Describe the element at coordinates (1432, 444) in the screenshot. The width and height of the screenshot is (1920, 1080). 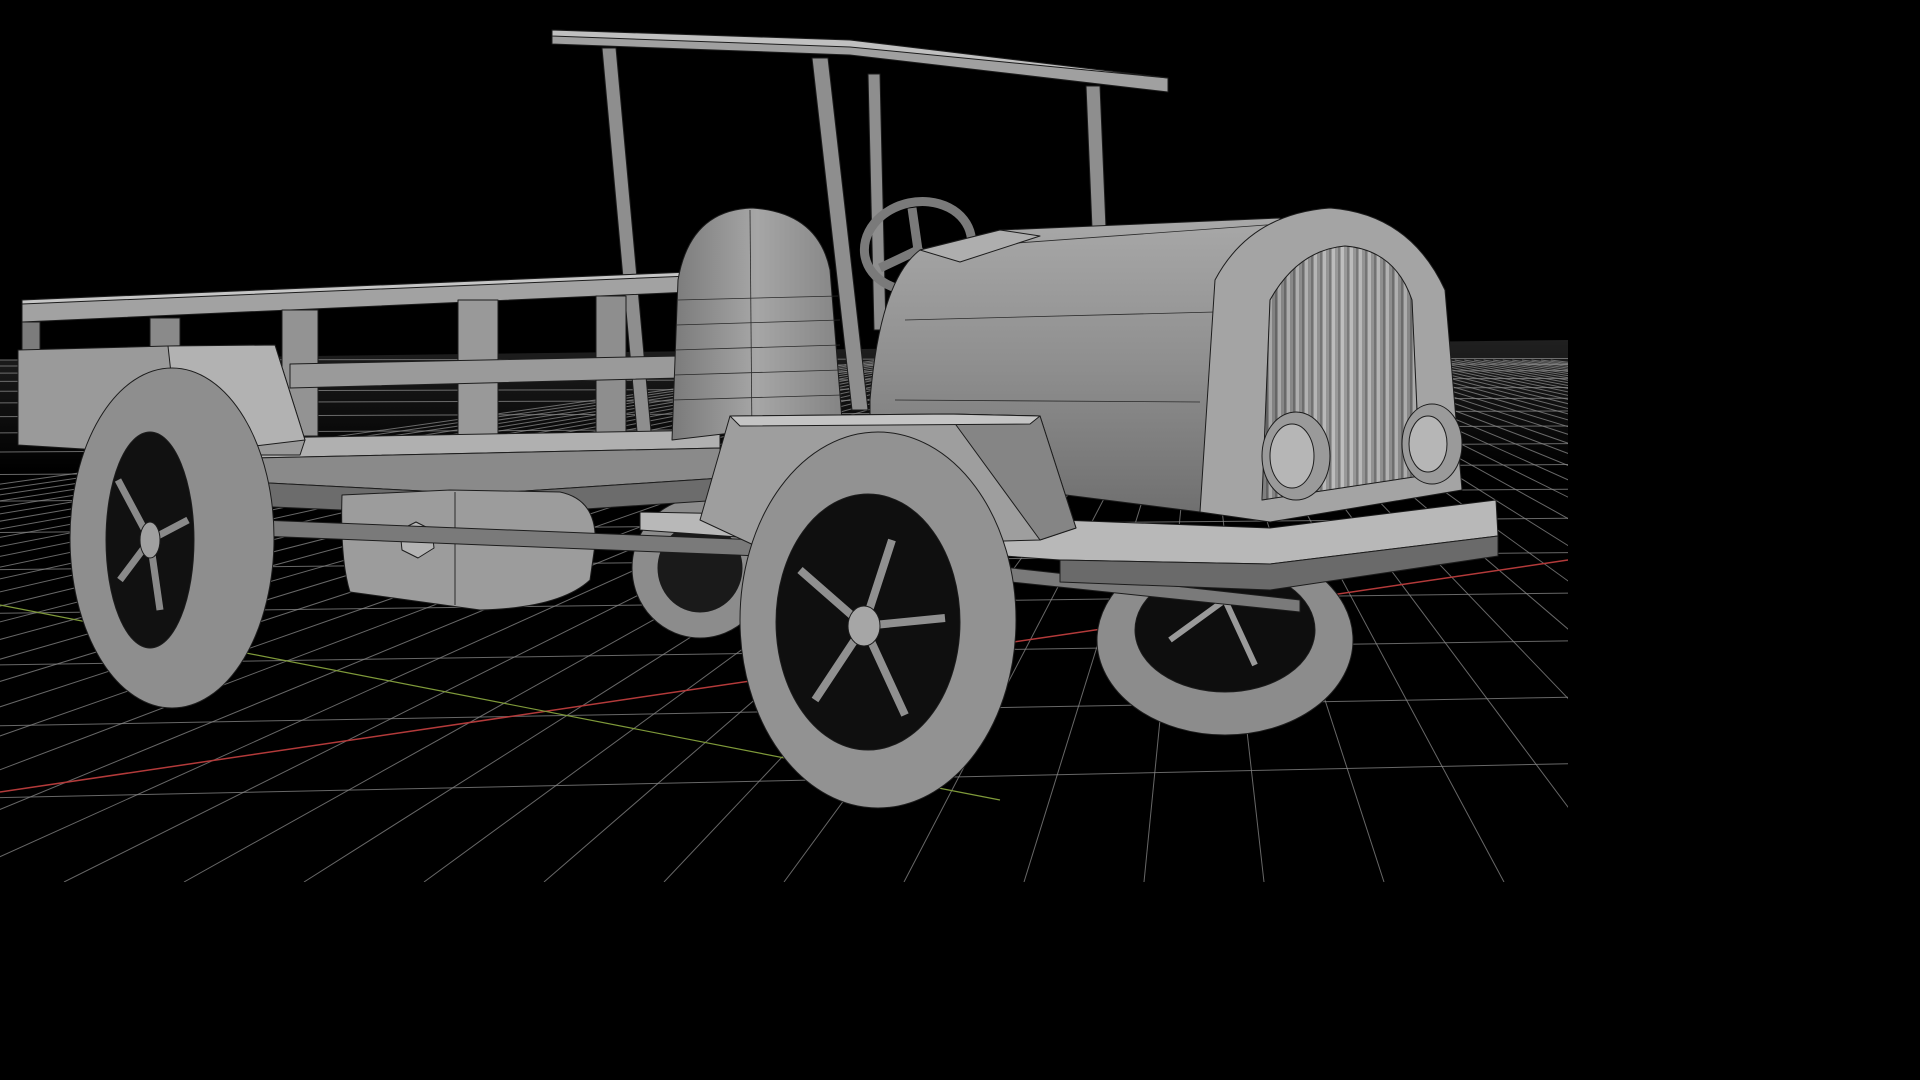
I see `headlight-right` at that location.